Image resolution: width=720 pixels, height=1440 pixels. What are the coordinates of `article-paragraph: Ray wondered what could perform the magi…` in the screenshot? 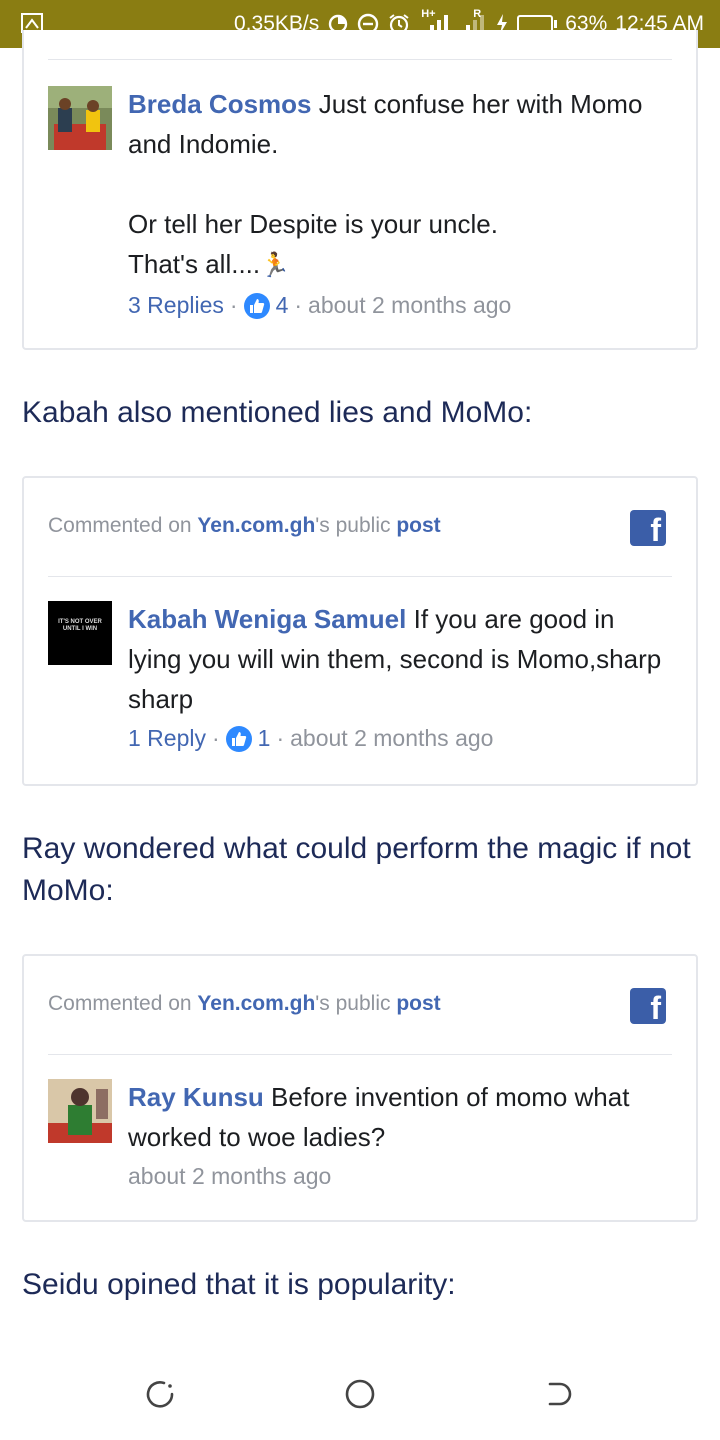 It's located at (356, 869).